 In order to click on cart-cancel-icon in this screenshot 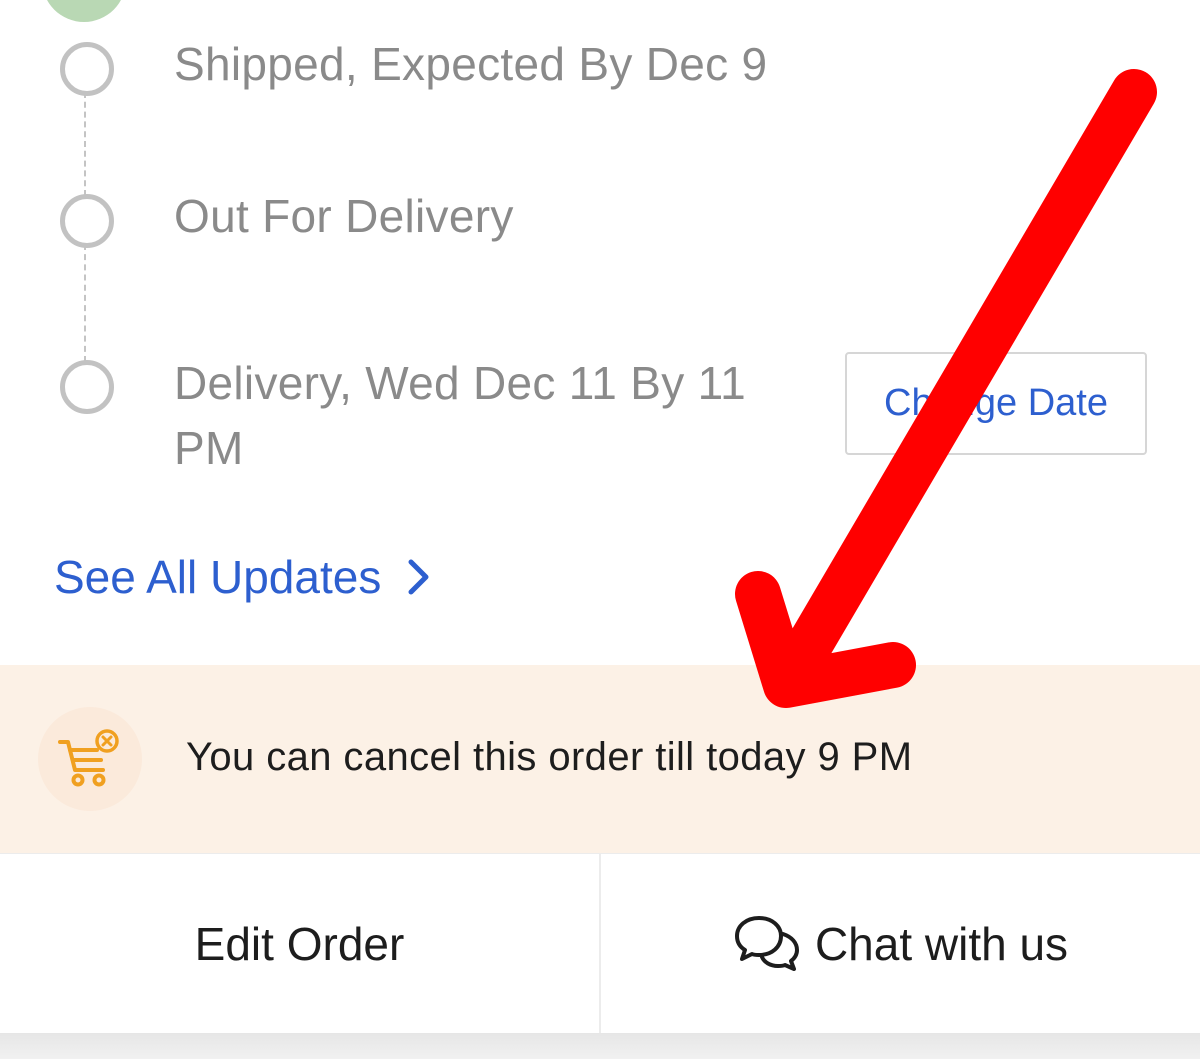, I will do `click(90, 759)`.